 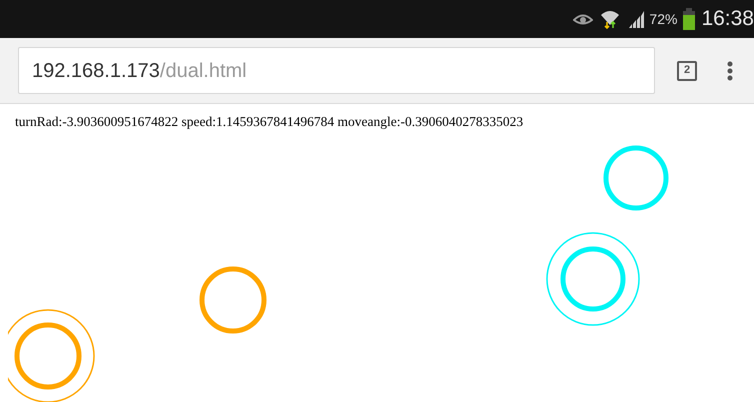 I want to click on battery-percent: 72%, so click(x=663, y=19).